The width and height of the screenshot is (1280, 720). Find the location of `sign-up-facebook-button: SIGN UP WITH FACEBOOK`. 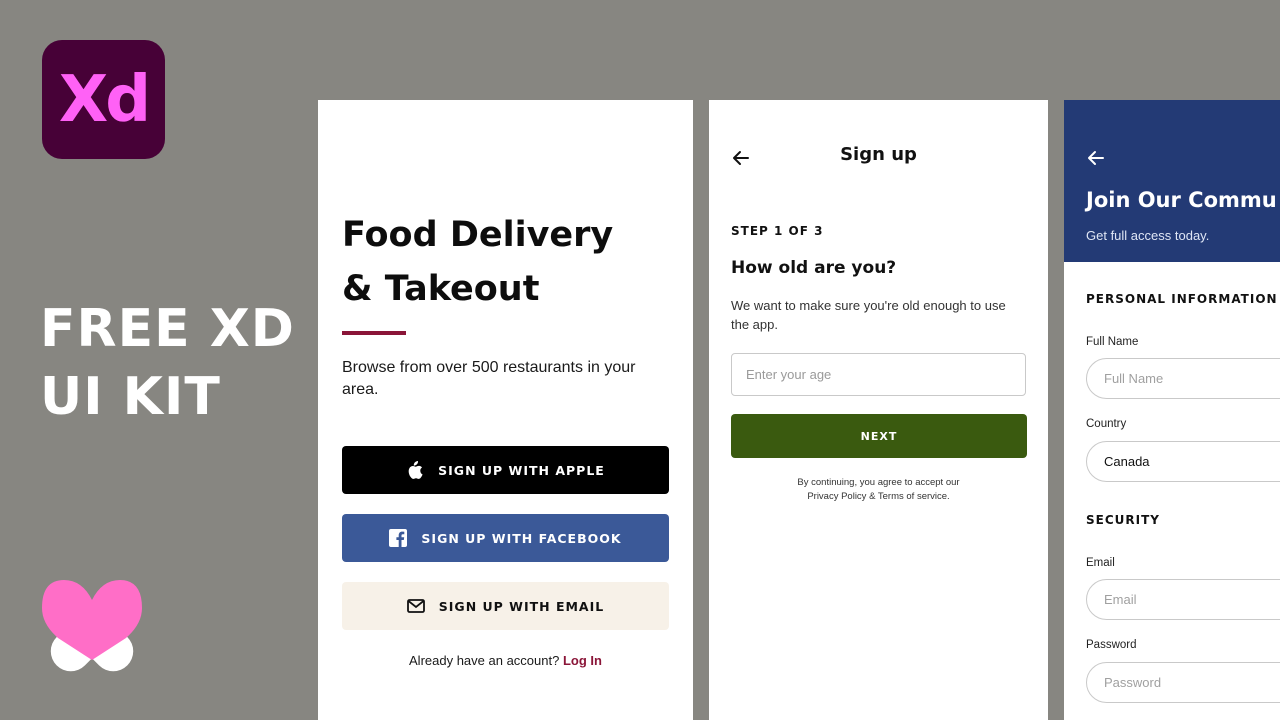

sign-up-facebook-button: SIGN UP WITH FACEBOOK is located at coordinates (505, 538).